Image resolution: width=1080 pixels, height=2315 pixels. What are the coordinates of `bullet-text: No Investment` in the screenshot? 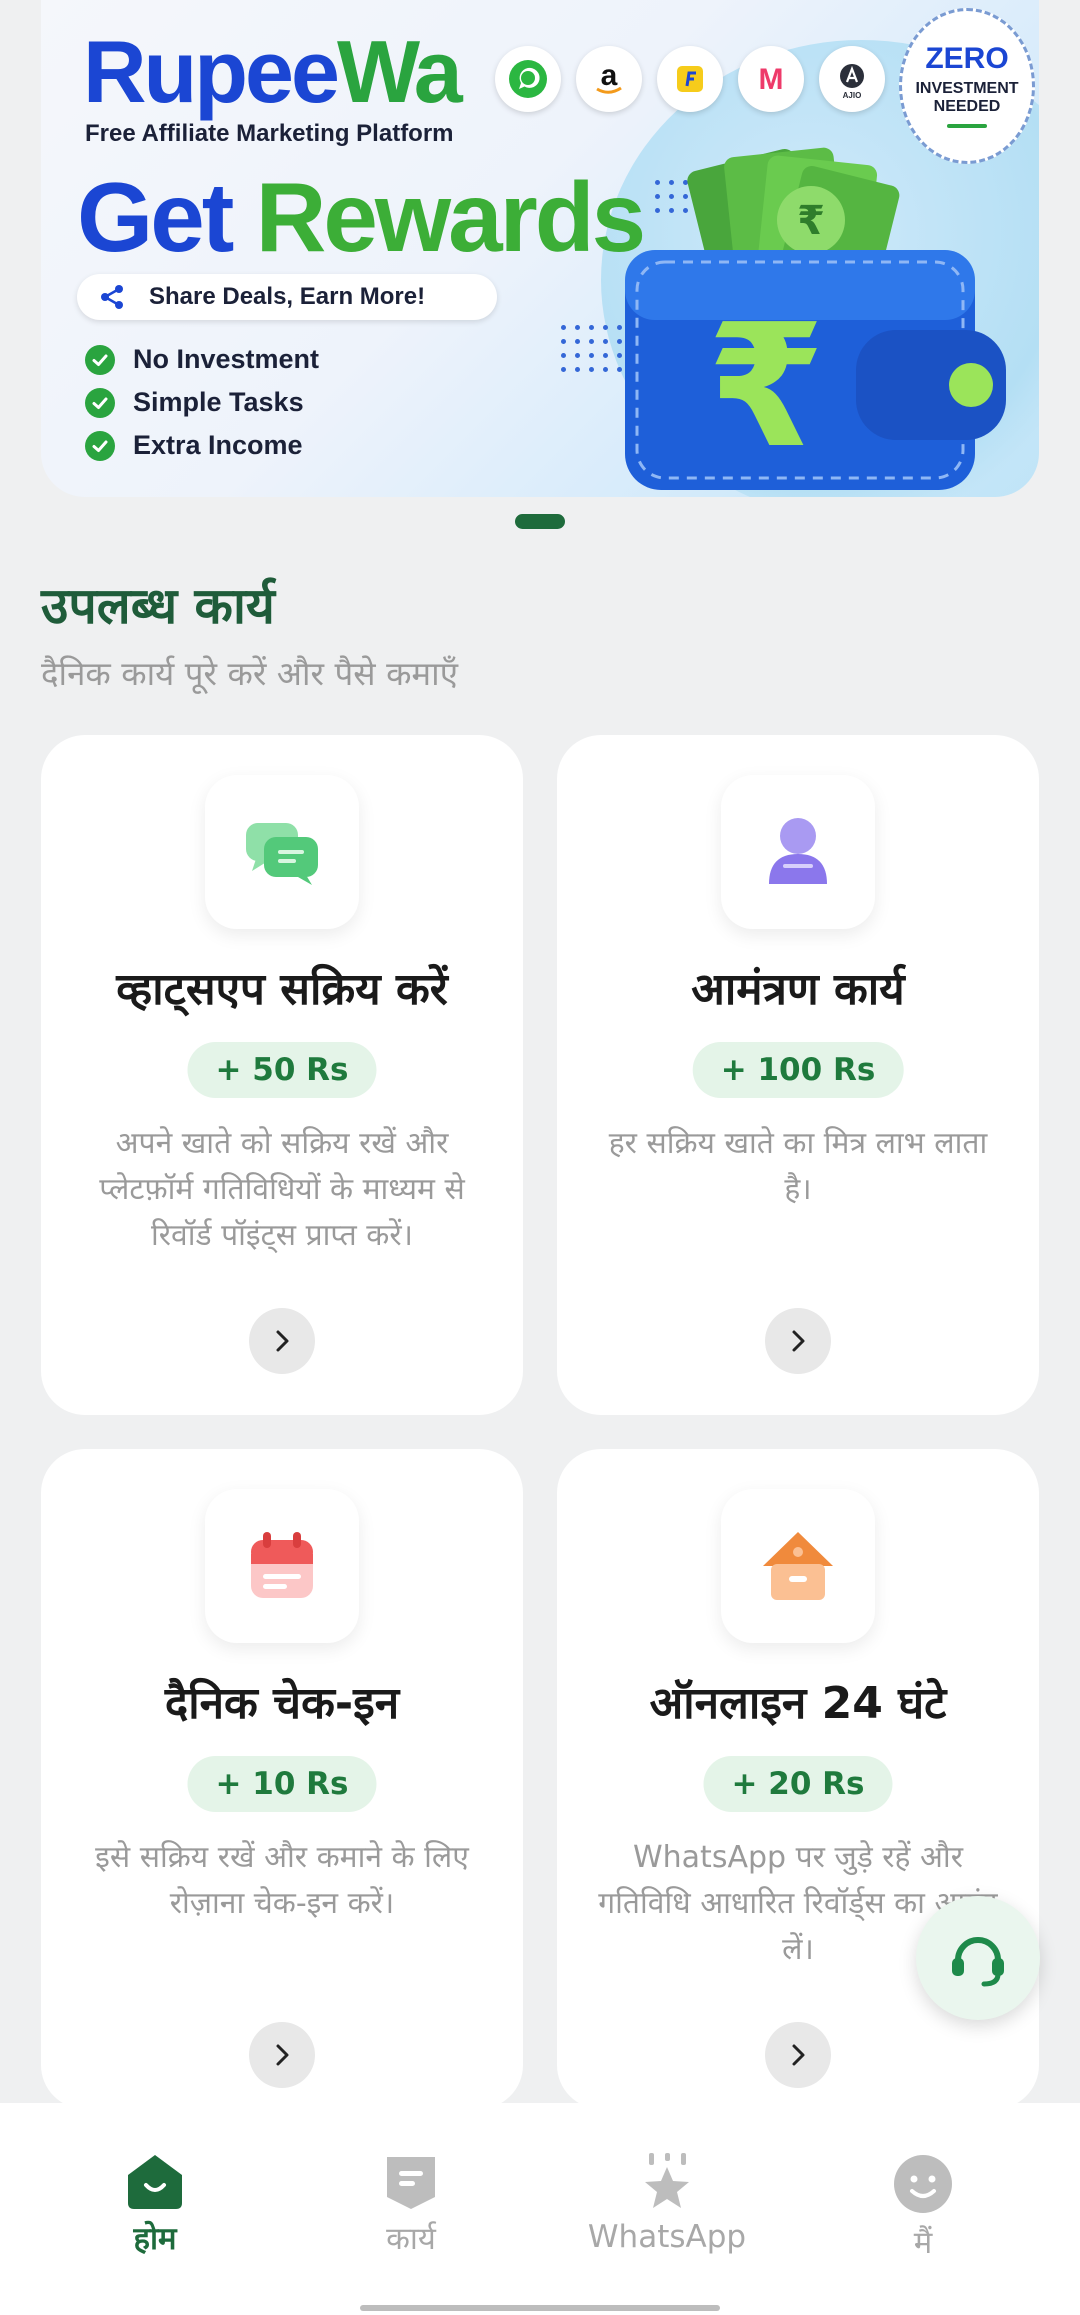 It's located at (226, 359).